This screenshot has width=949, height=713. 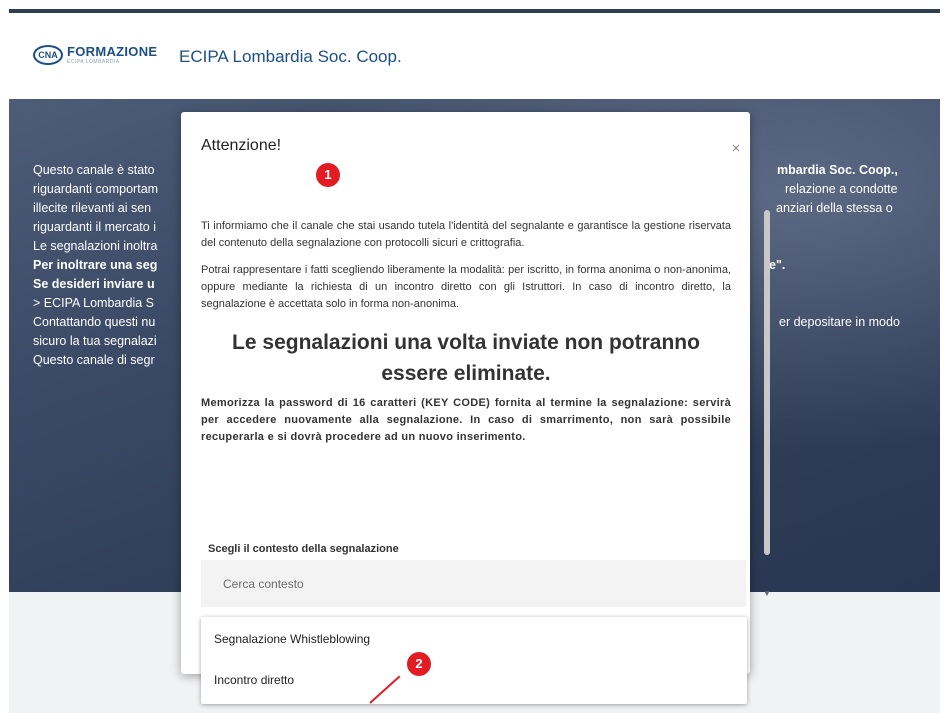 What do you see at coordinates (303, 549) in the screenshot?
I see `context-label: Scegli il contesto della segnalazione` at bounding box center [303, 549].